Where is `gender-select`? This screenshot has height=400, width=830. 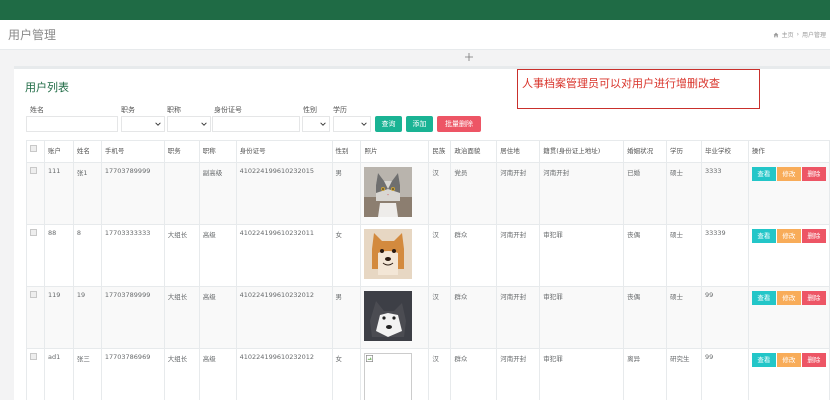 gender-select is located at coordinates (316, 124).